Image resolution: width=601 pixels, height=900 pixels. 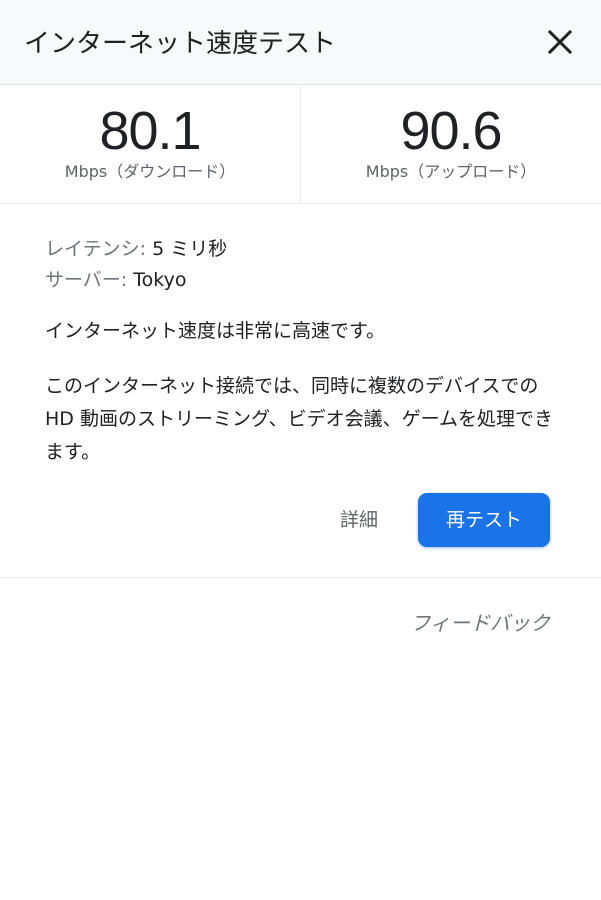 I want to click on upload-speed-value: 90.6, so click(x=451, y=131).